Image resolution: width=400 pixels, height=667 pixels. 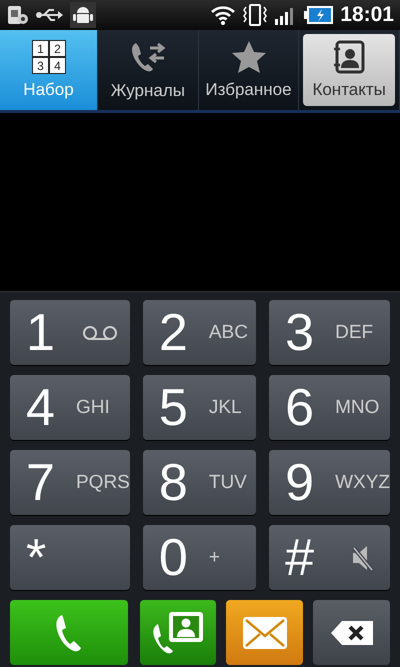 What do you see at coordinates (49, 57) in the screenshot?
I see `keypad-icon: 1 2 3 4` at bounding box center [49, 57].